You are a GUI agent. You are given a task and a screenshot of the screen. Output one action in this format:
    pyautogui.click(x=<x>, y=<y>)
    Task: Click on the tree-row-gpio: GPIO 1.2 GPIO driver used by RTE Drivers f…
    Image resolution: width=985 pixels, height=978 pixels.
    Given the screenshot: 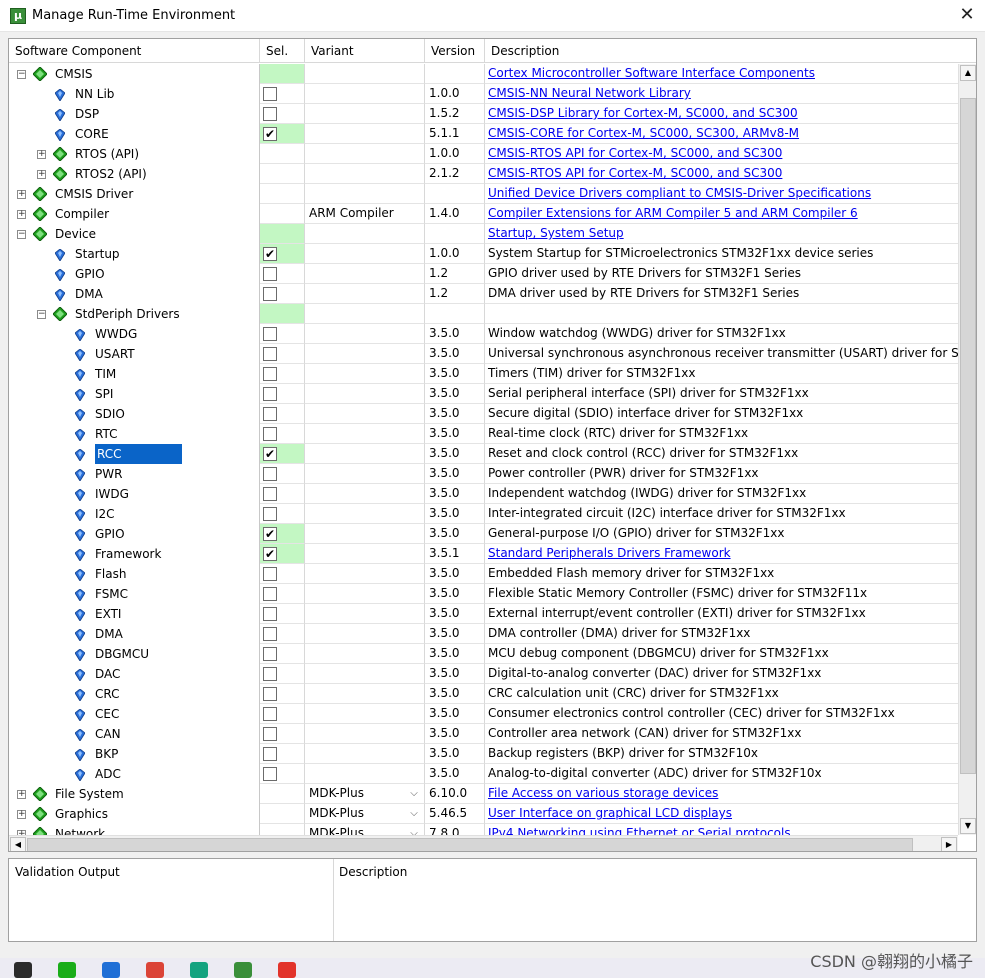 What is the action you would take?
    pyautogui.click(x=483, y=274)
    